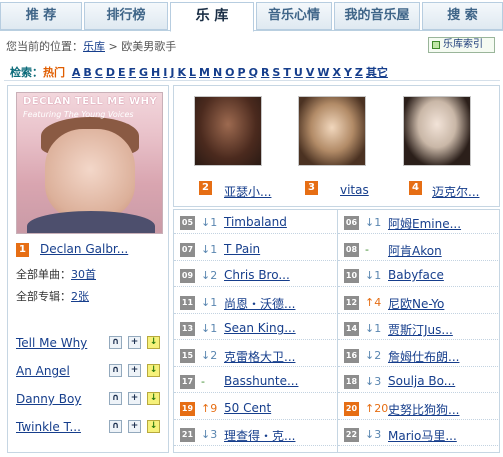 The width and height of the screenshot is (503, 457). Describe the element at coordinates (212, 17) in the screenshot. I see `tab-music-library: 乐 库` at that location.